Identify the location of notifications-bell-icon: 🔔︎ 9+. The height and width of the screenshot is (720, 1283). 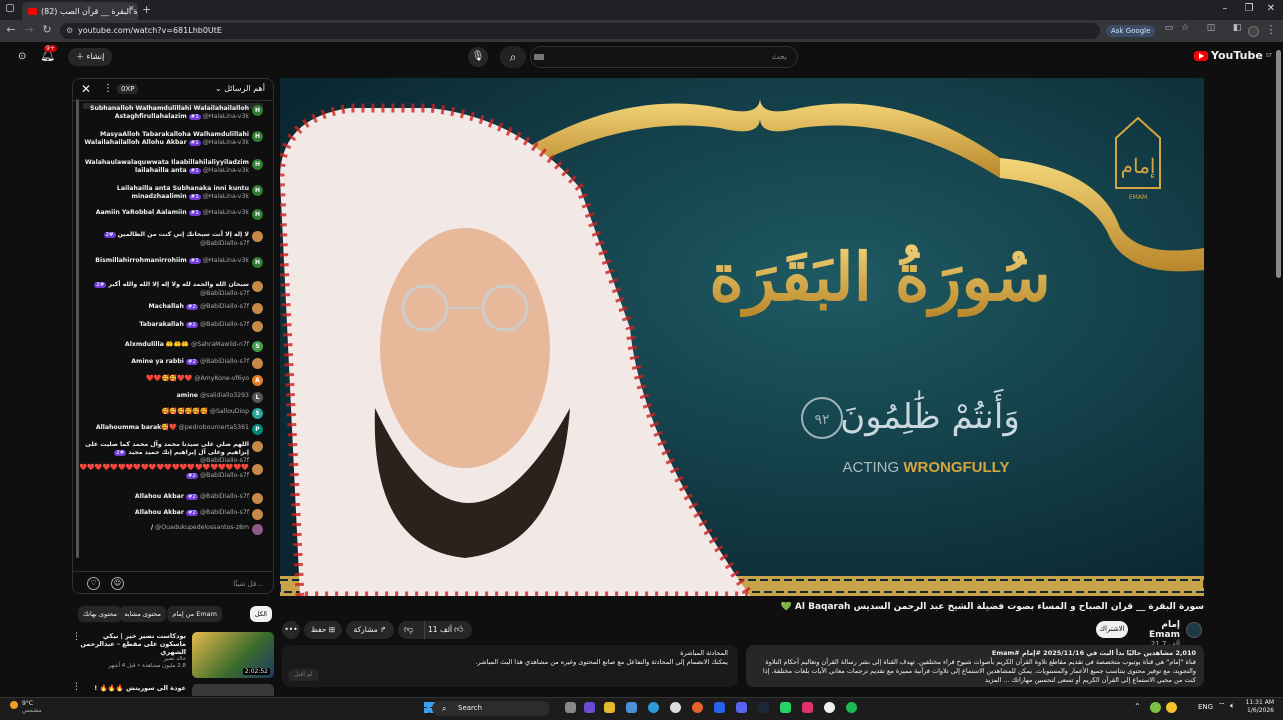
(48, 53).